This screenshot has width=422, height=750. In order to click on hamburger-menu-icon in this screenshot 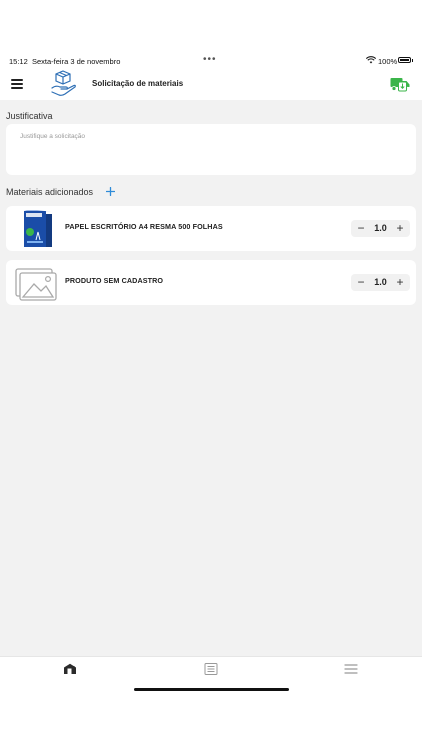, I will do `click(17, 84)`.